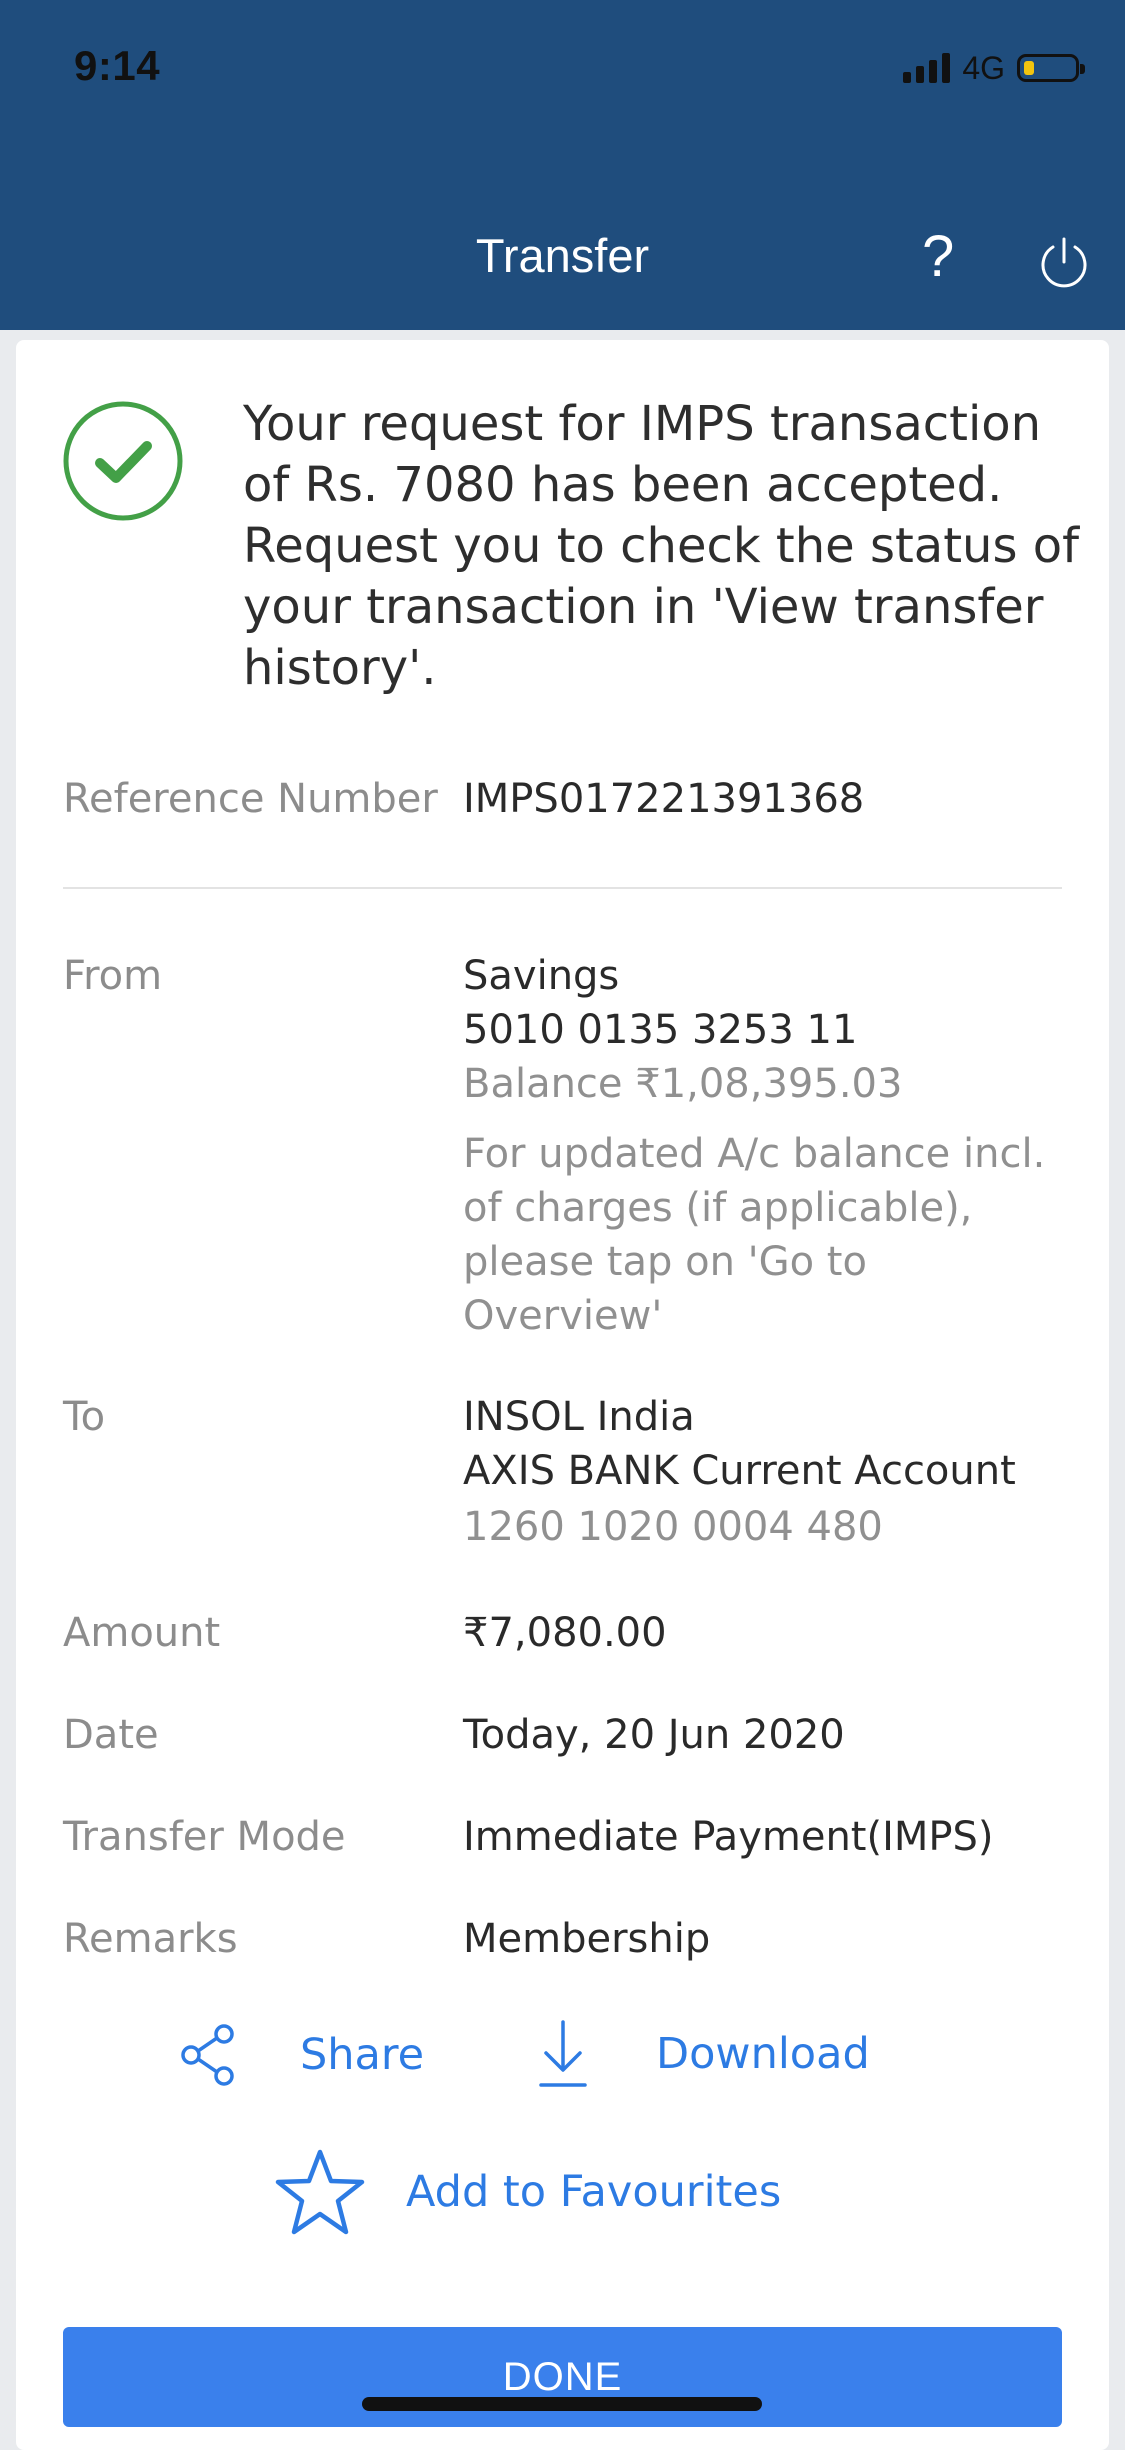  I want to click on payee-account-number: 1260 1020 0004 480, so click(673, 1527).